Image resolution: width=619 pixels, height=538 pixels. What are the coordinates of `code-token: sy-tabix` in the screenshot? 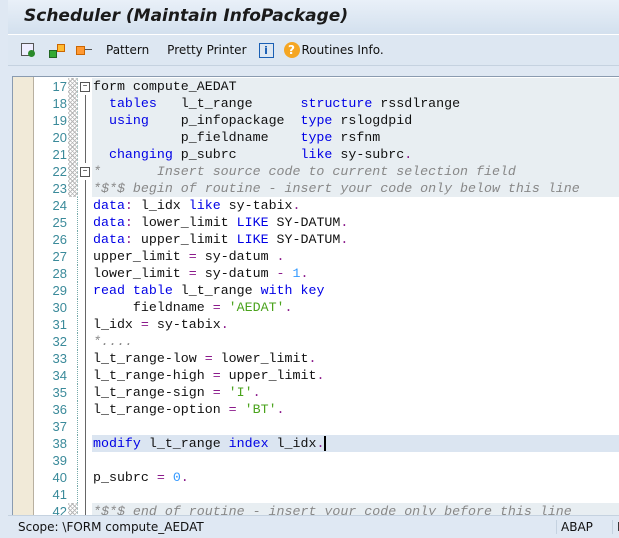 It's located at (184, 324).